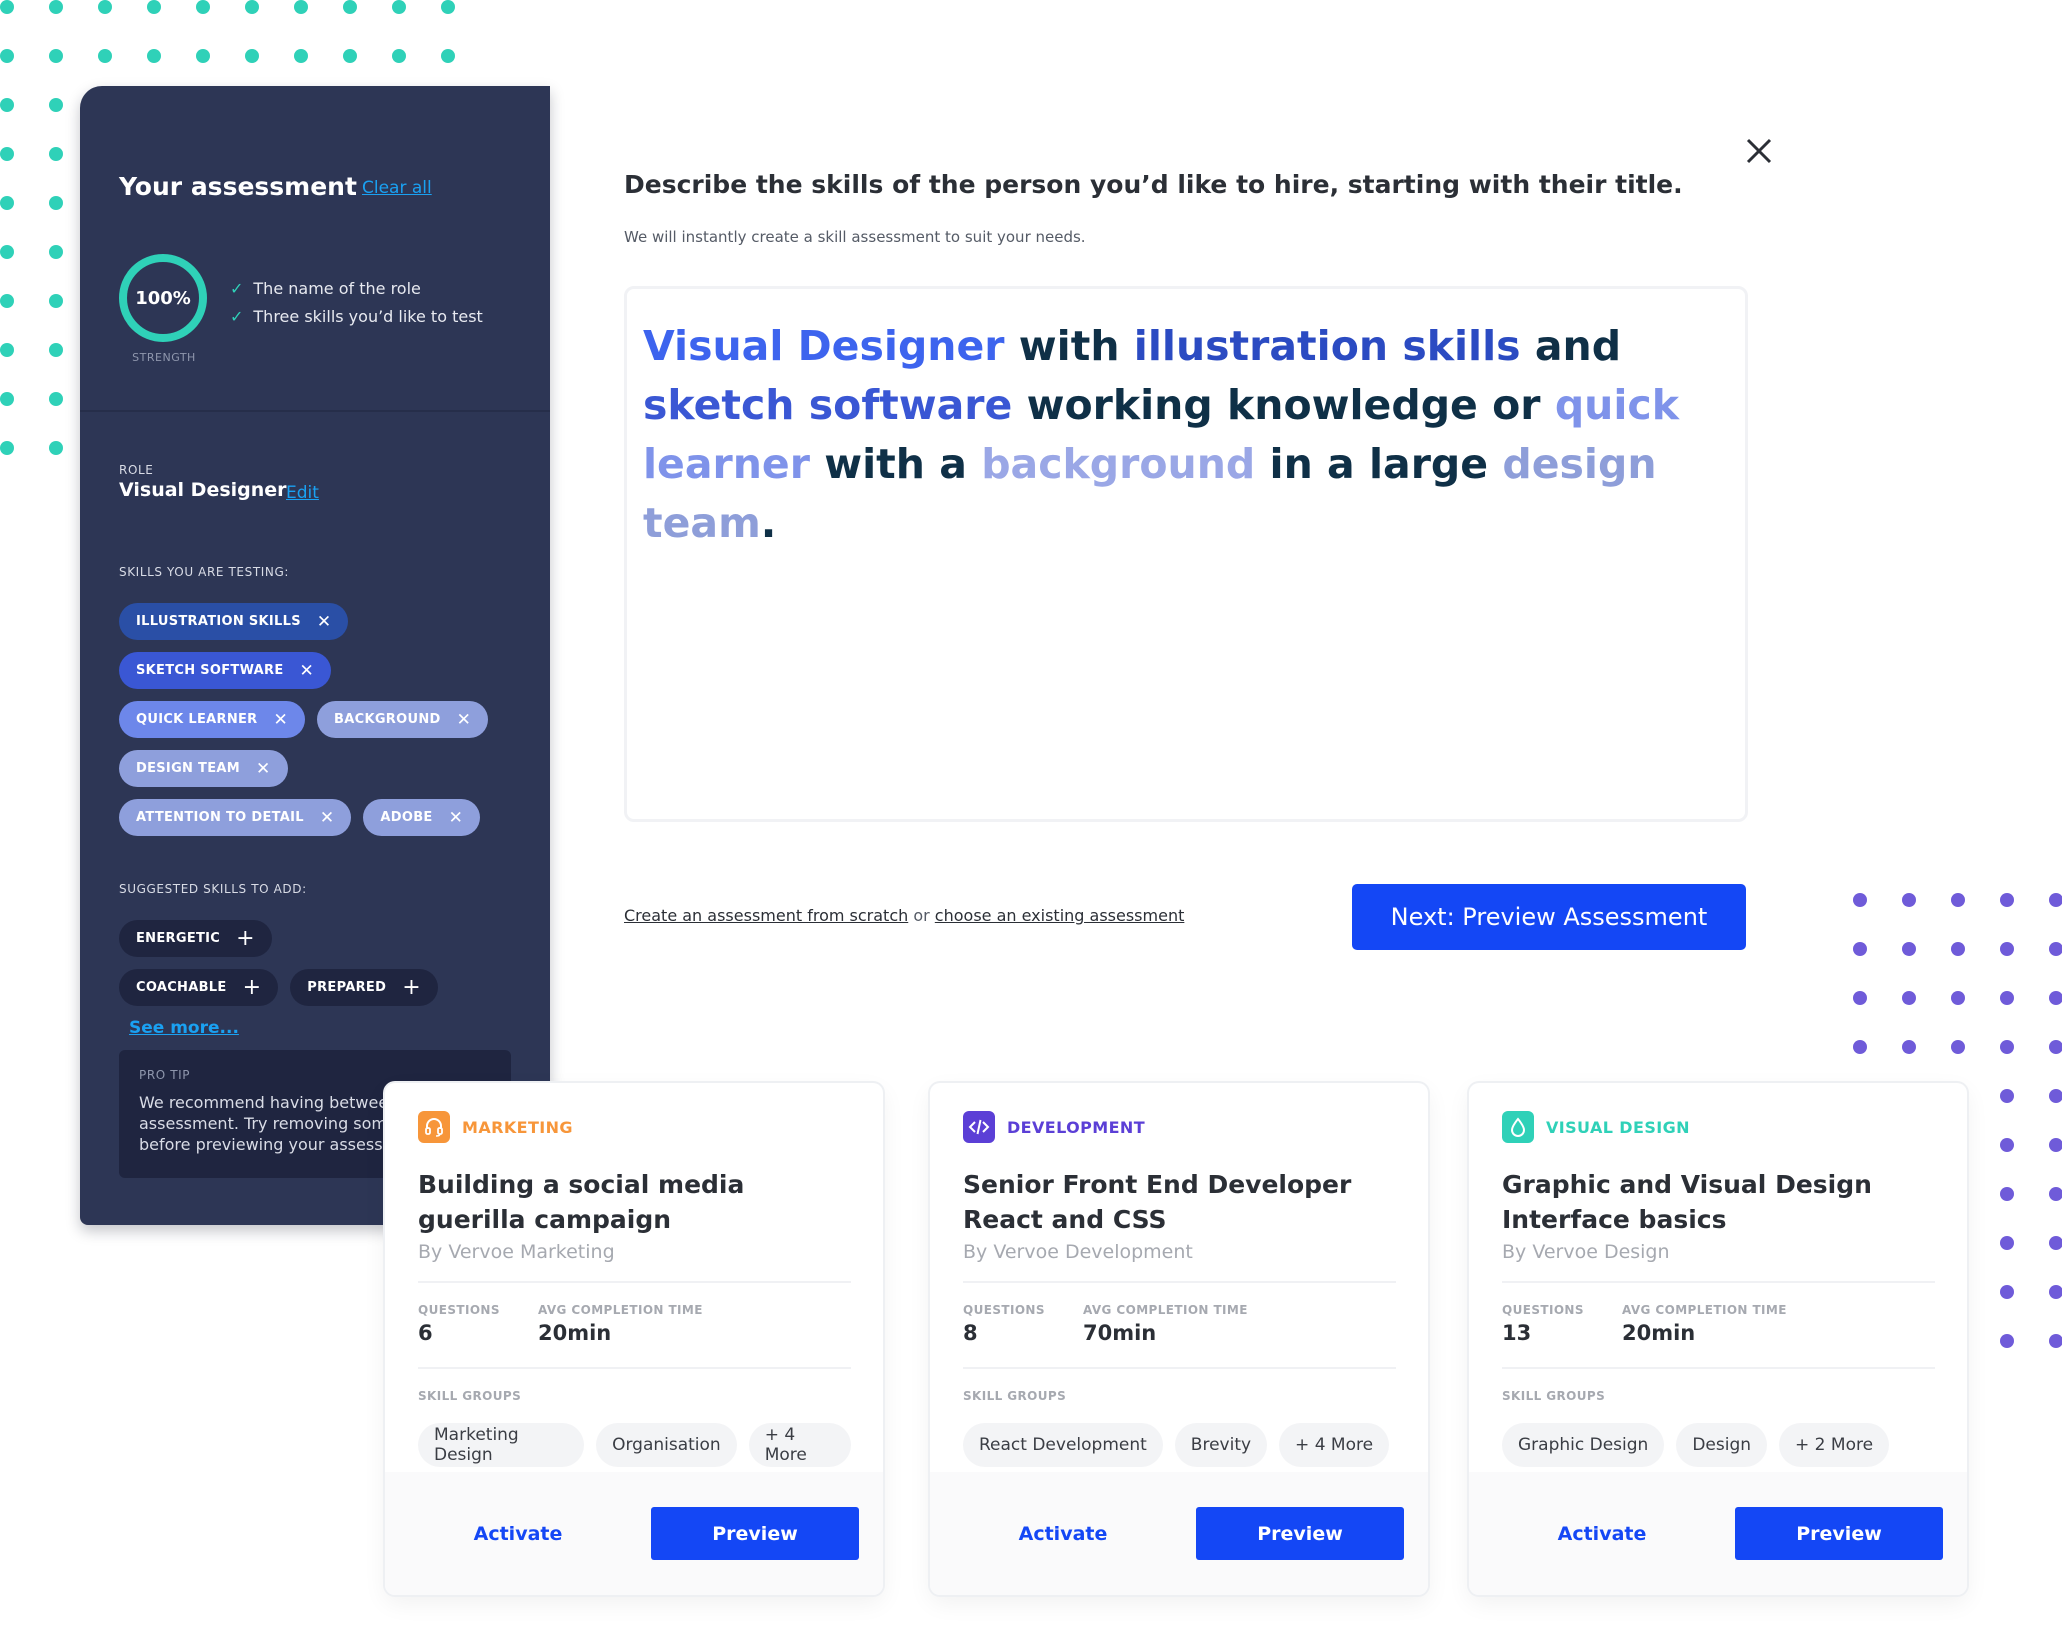  I want to click on skill-chip: QUICK LEARNER ✕, so click(212, 719).